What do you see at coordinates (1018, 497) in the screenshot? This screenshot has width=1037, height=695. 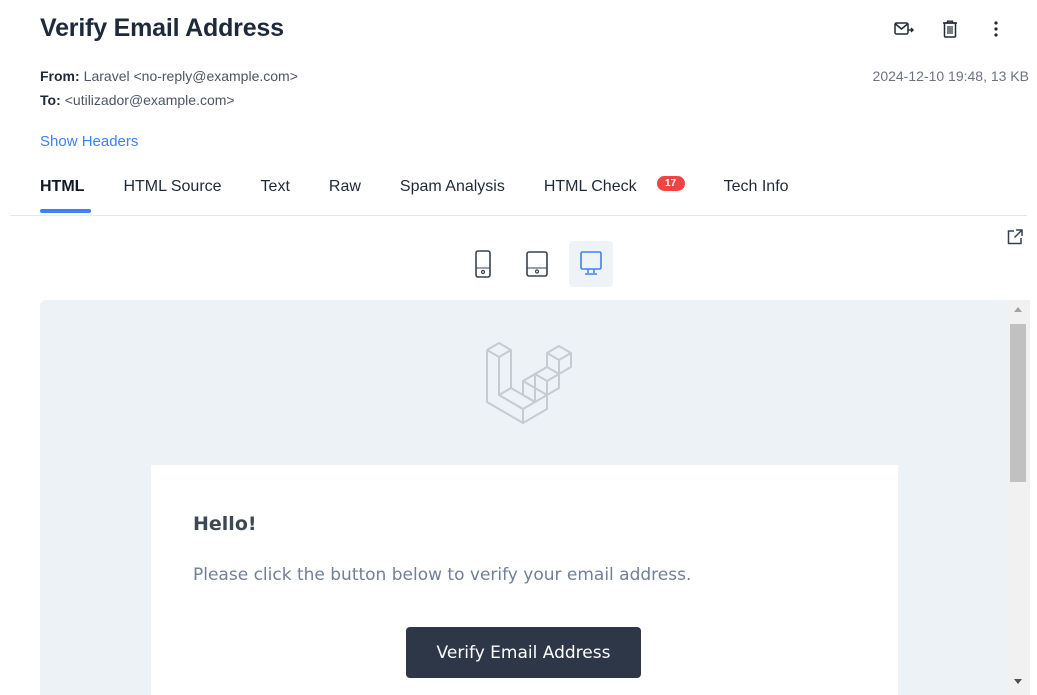 I see `preview-scrollbar` at bounding box center [1018, 497].